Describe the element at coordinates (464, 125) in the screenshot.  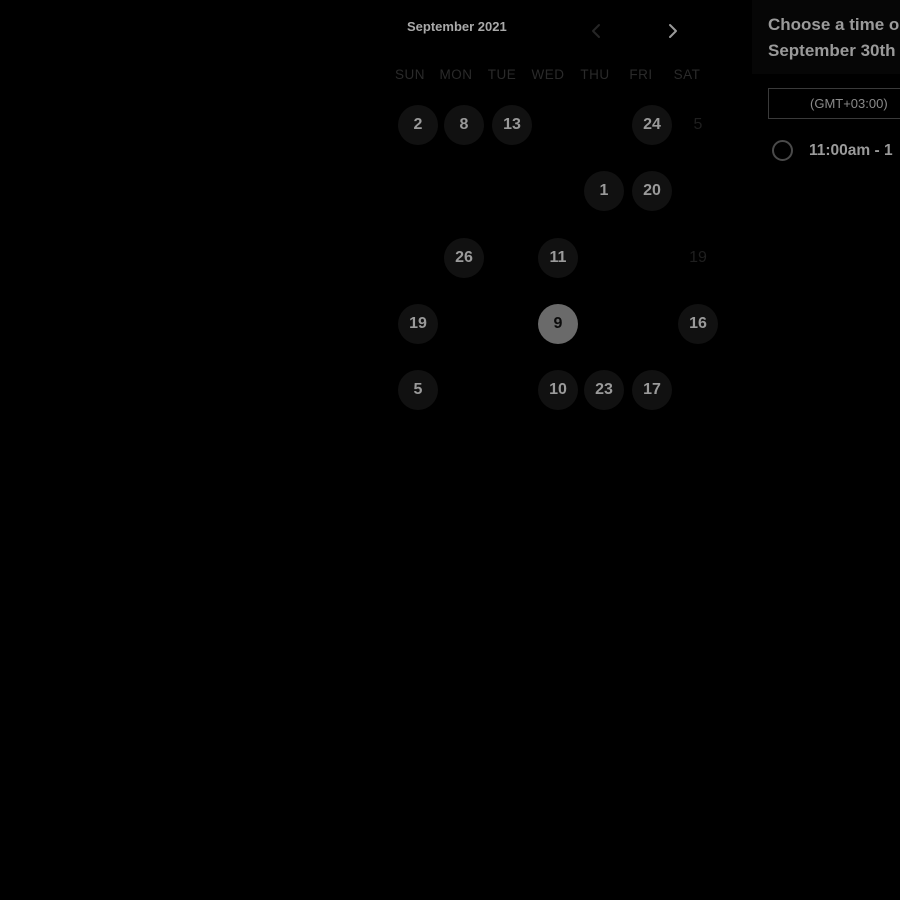
I see `calendar-day: 8` at that location.